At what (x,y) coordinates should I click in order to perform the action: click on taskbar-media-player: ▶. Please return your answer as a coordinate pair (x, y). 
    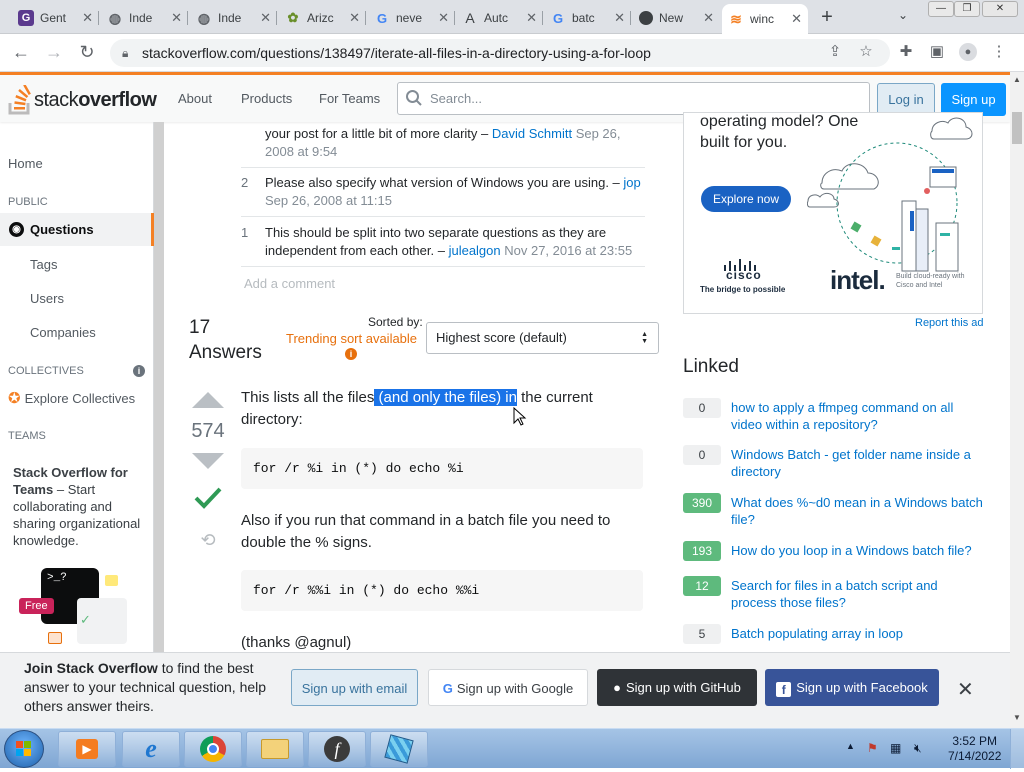
    Looking at the image, I should click on (87, 749).